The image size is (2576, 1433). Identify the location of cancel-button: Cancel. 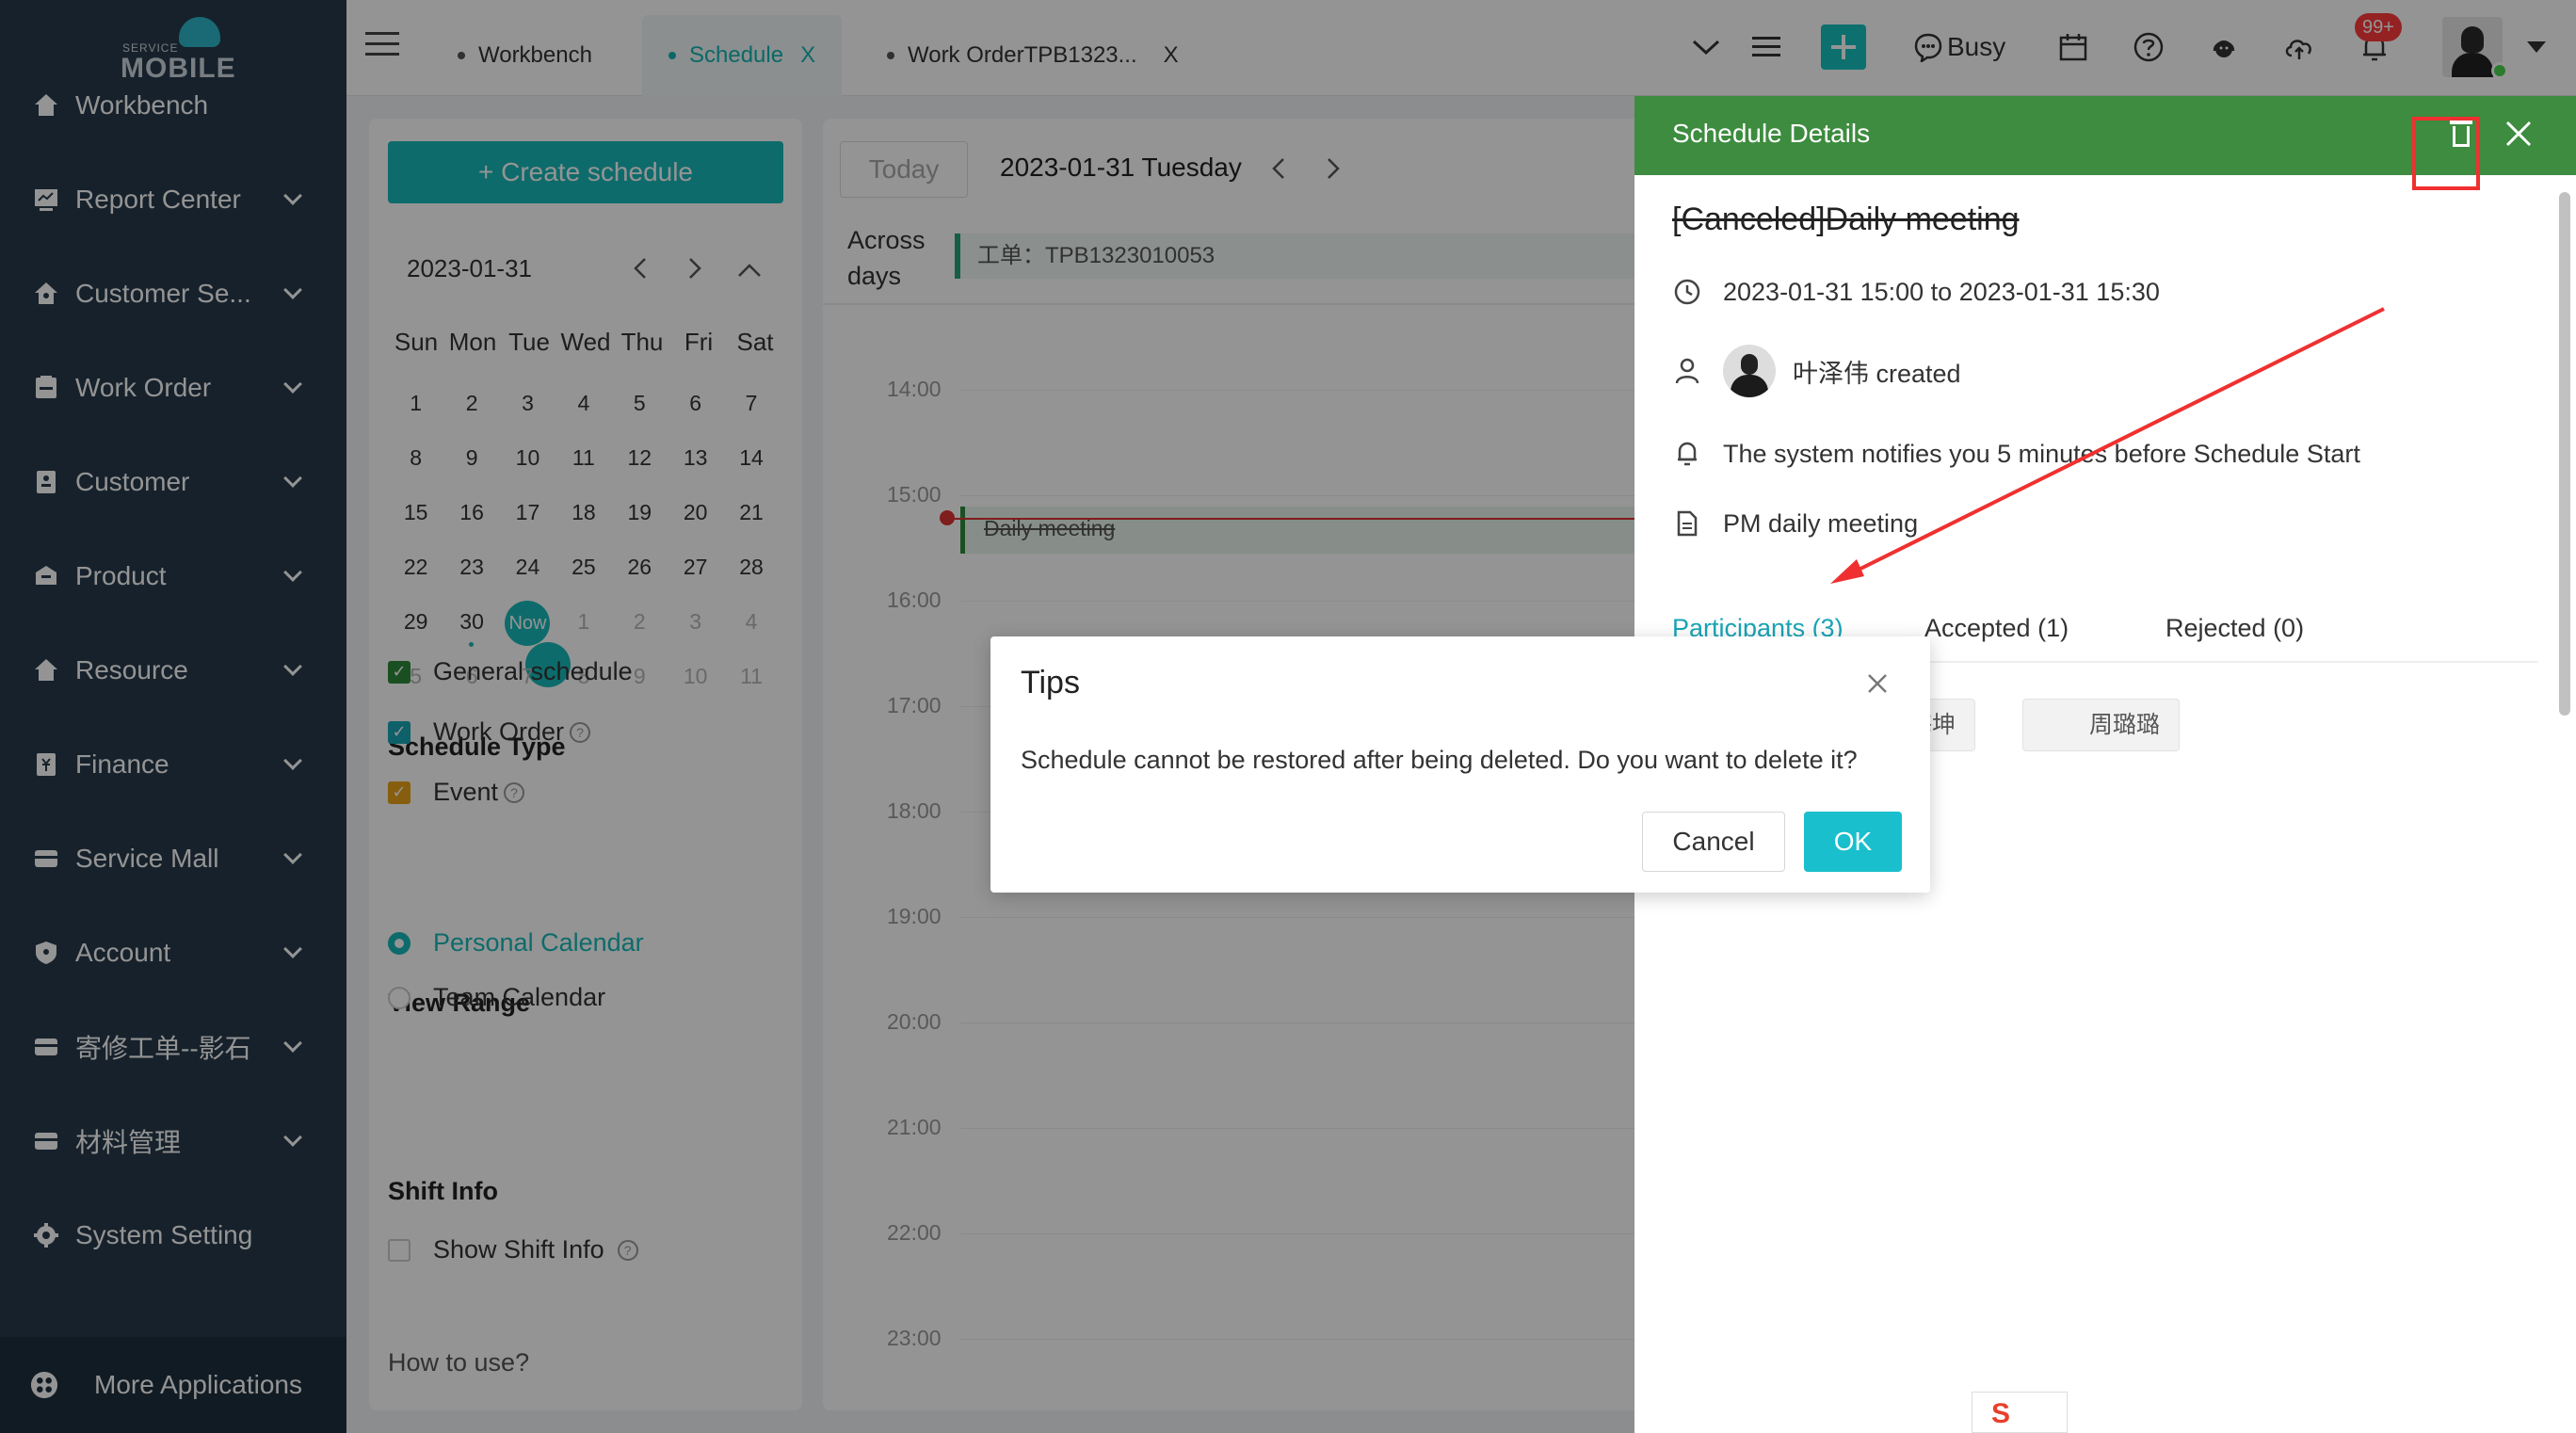
(1713, 842).